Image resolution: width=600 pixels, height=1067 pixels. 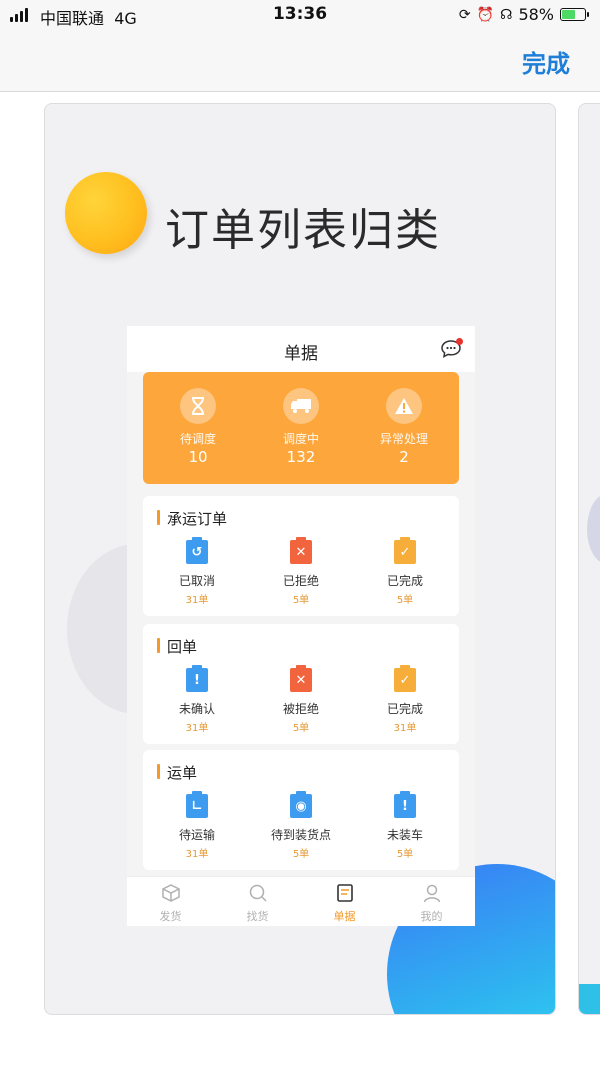 What do you see at coordinates (593, 529) in the screenshot?
I see `decorative-circle` at bounding box center [593, 529].